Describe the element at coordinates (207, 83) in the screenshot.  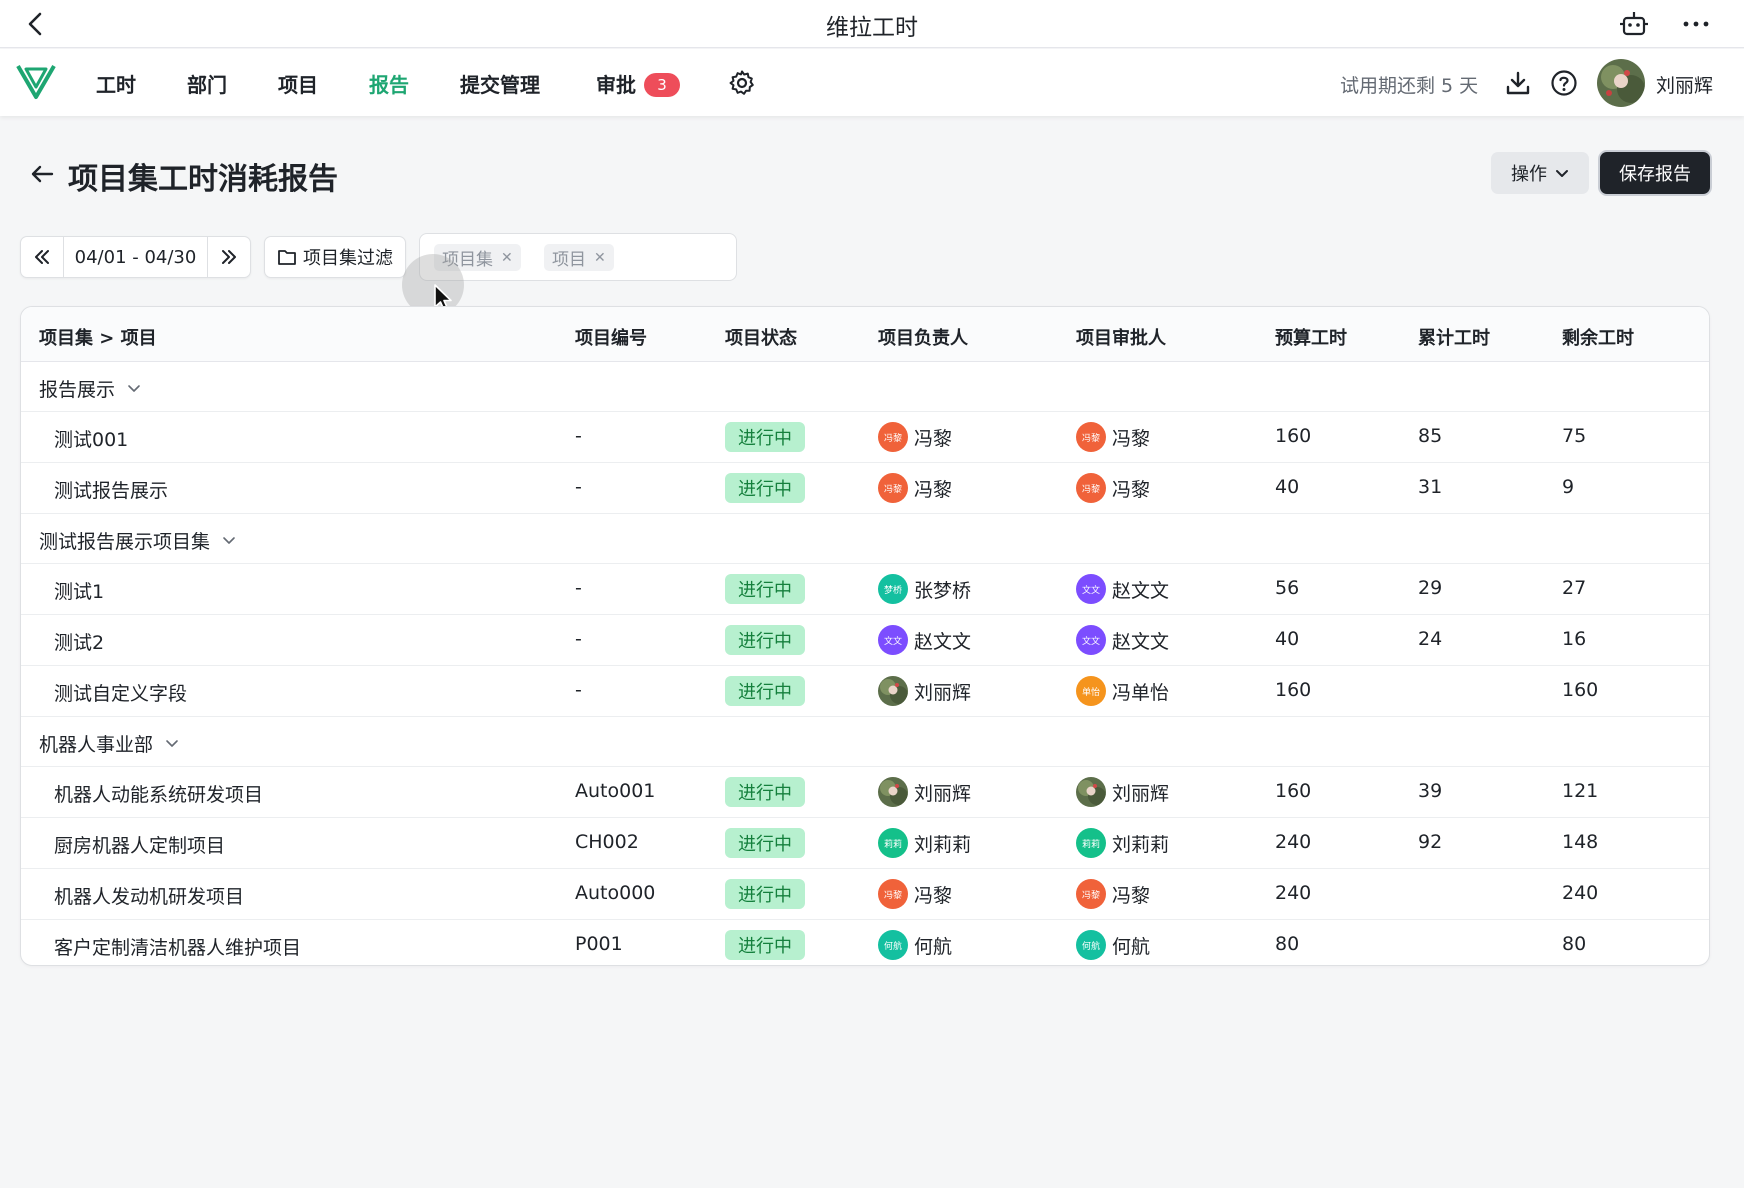
I see `nav-item-department: 部门` at that location.